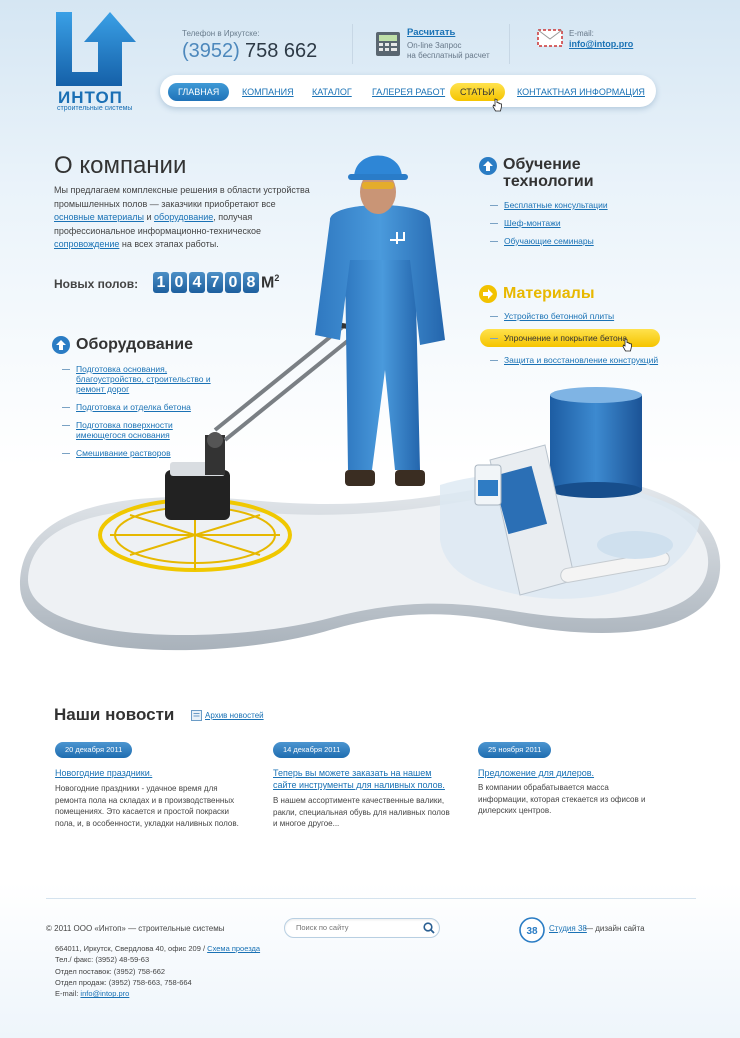  I want to click on counter-digit: 4, so click(197, 282).